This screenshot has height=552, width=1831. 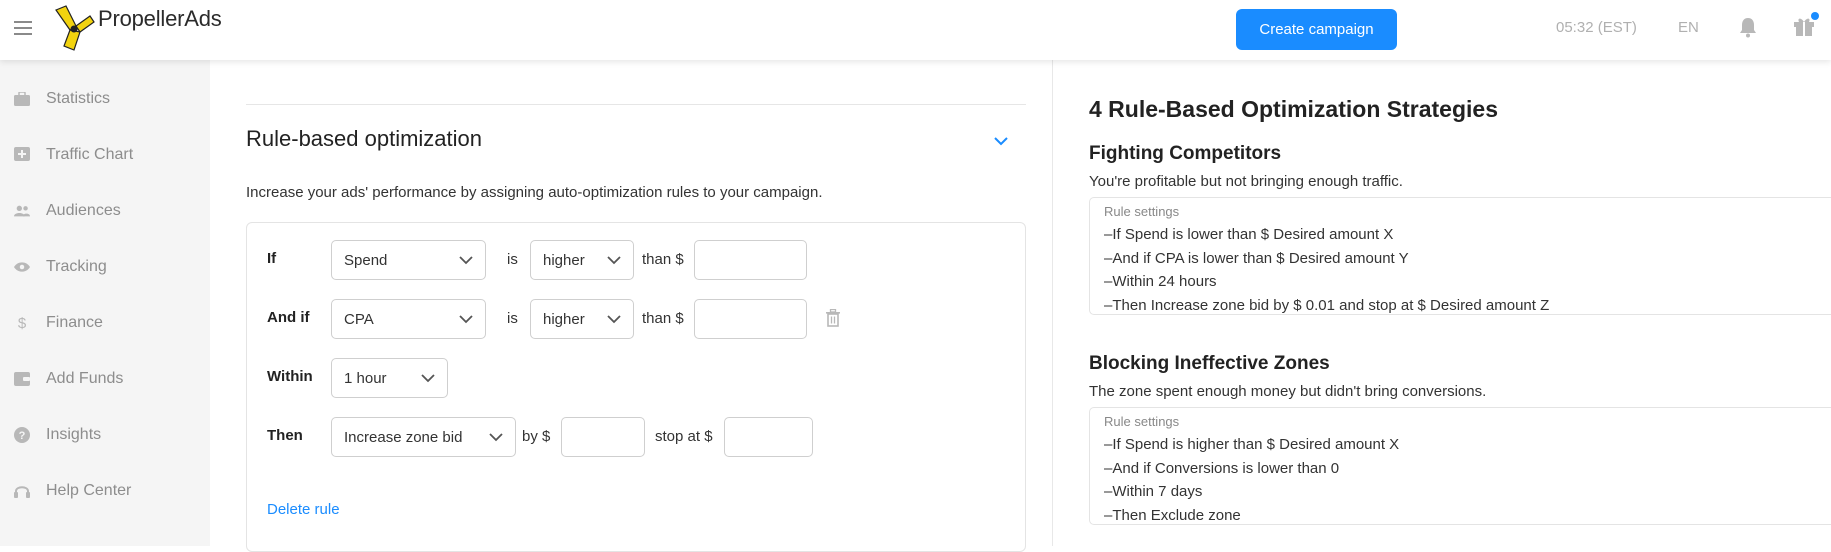 What do you see at coordinates (22, 99) in the screenshot?
I see `briefcase-icon` at bounding box center [22, 99].